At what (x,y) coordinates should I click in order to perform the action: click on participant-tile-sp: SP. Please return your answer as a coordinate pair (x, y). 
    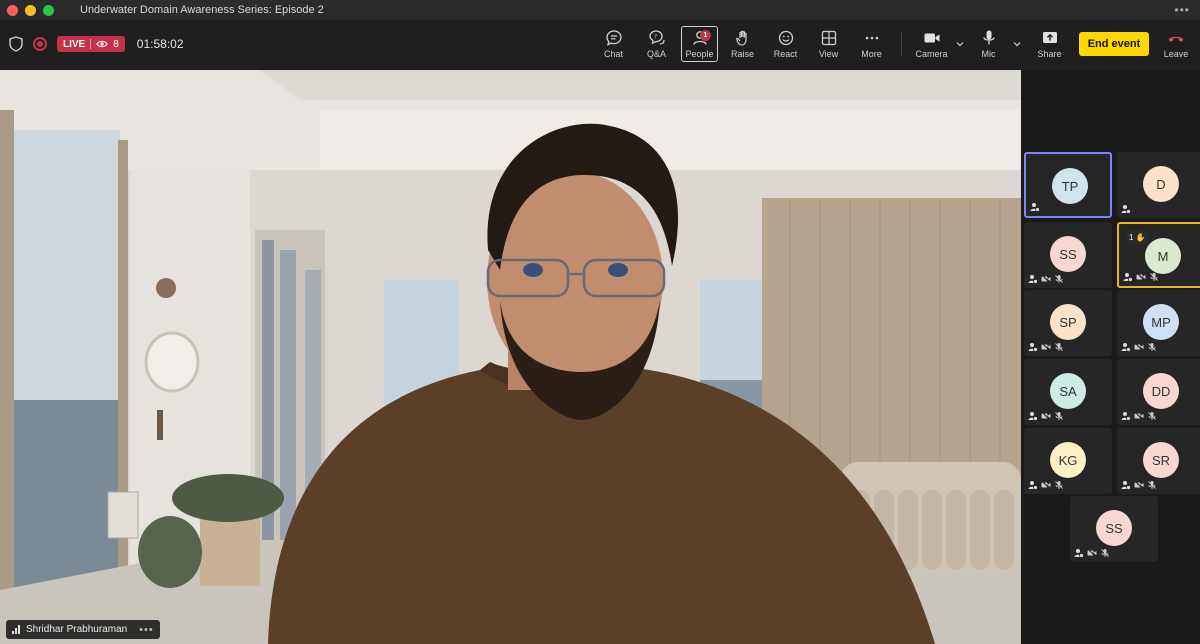
    Looking at the image, I should click on (1068, 323).